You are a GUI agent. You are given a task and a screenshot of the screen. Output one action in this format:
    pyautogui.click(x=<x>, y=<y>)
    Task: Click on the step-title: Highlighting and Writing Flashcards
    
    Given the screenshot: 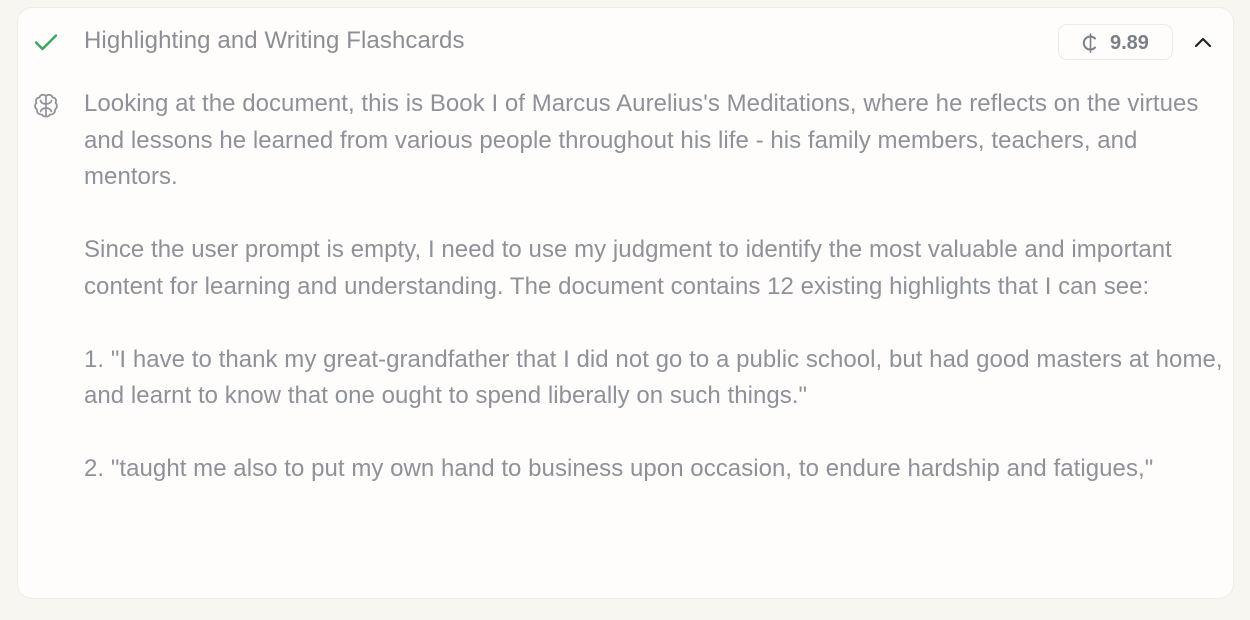 What is the action you would take?
    pyautogui.click(x=274, y=40)
    